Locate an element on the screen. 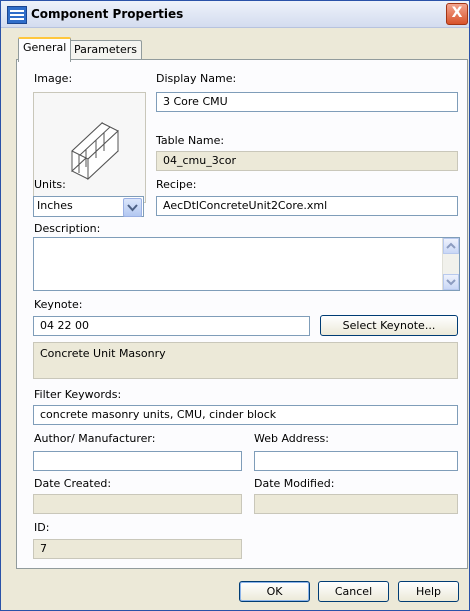 This screenshot has width=470, height=611. chevron-down-icon is located at coordinates (132, 207).